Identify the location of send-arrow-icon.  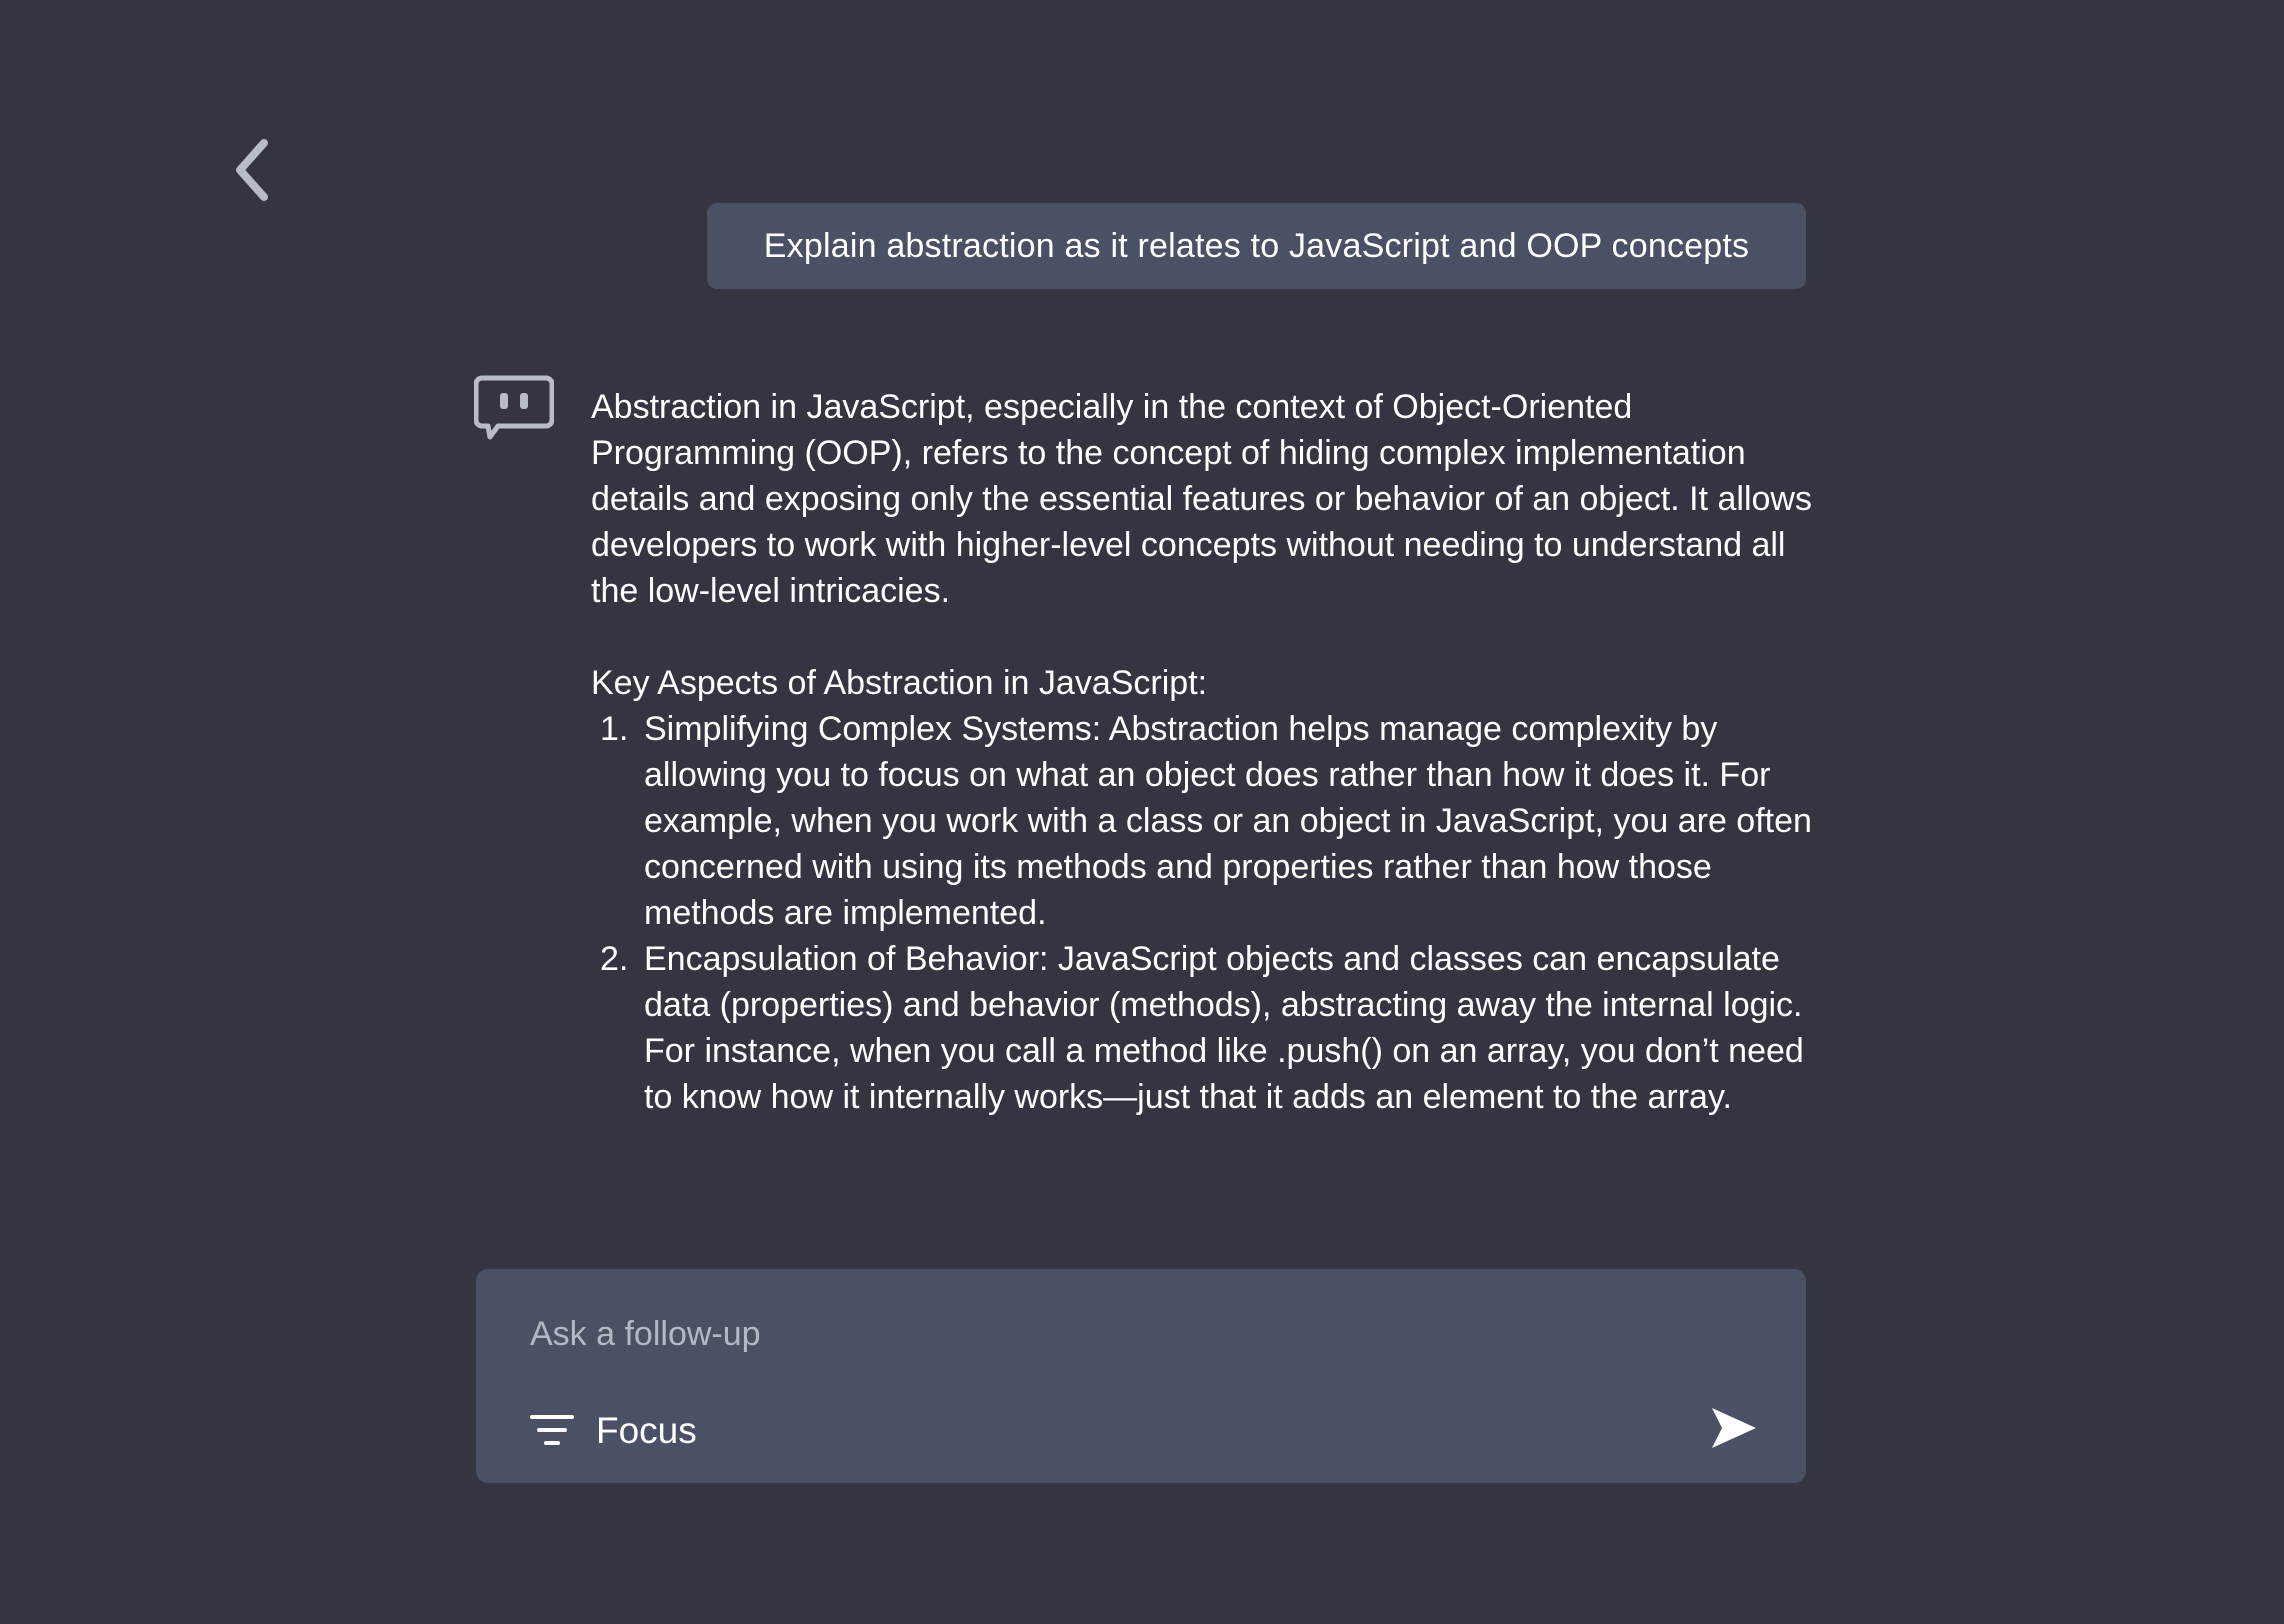
(1734, 1430).